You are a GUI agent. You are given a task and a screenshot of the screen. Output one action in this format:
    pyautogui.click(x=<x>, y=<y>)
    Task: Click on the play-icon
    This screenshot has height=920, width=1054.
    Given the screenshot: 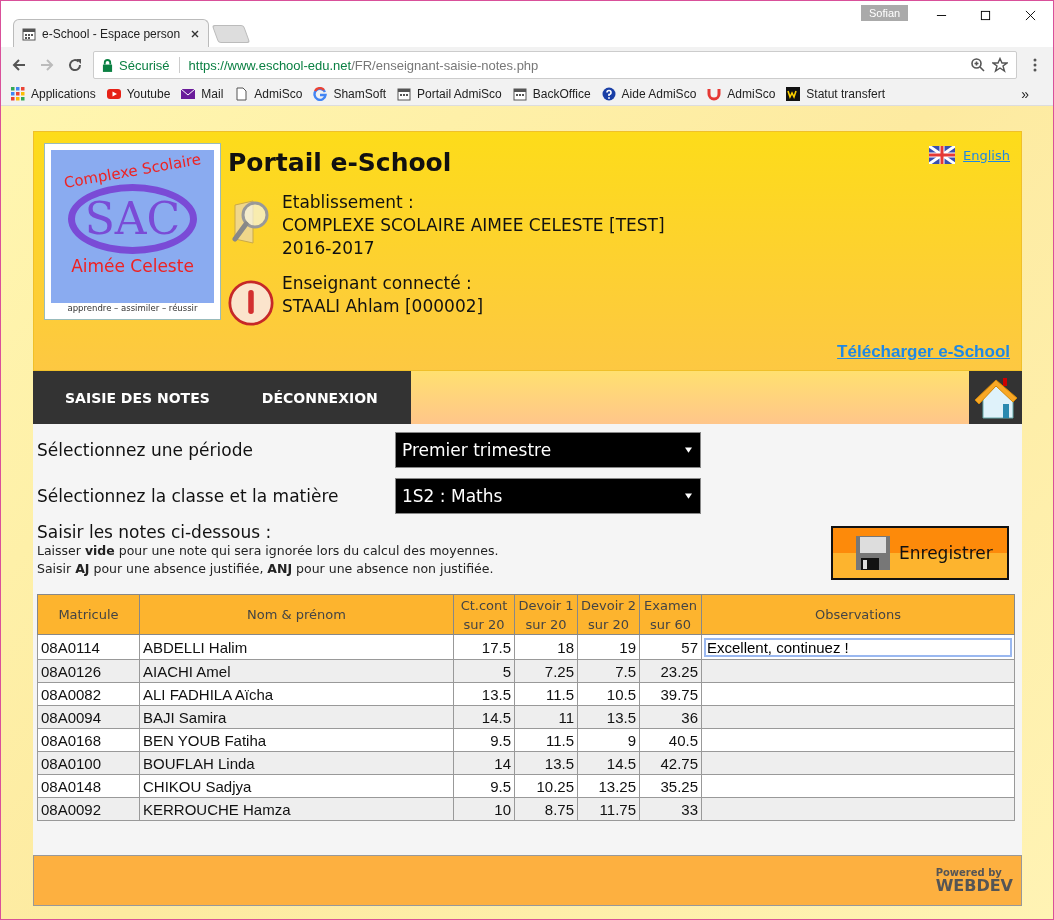 What is the action you would take?
    pyautogui.click(x=113, y=94)
    